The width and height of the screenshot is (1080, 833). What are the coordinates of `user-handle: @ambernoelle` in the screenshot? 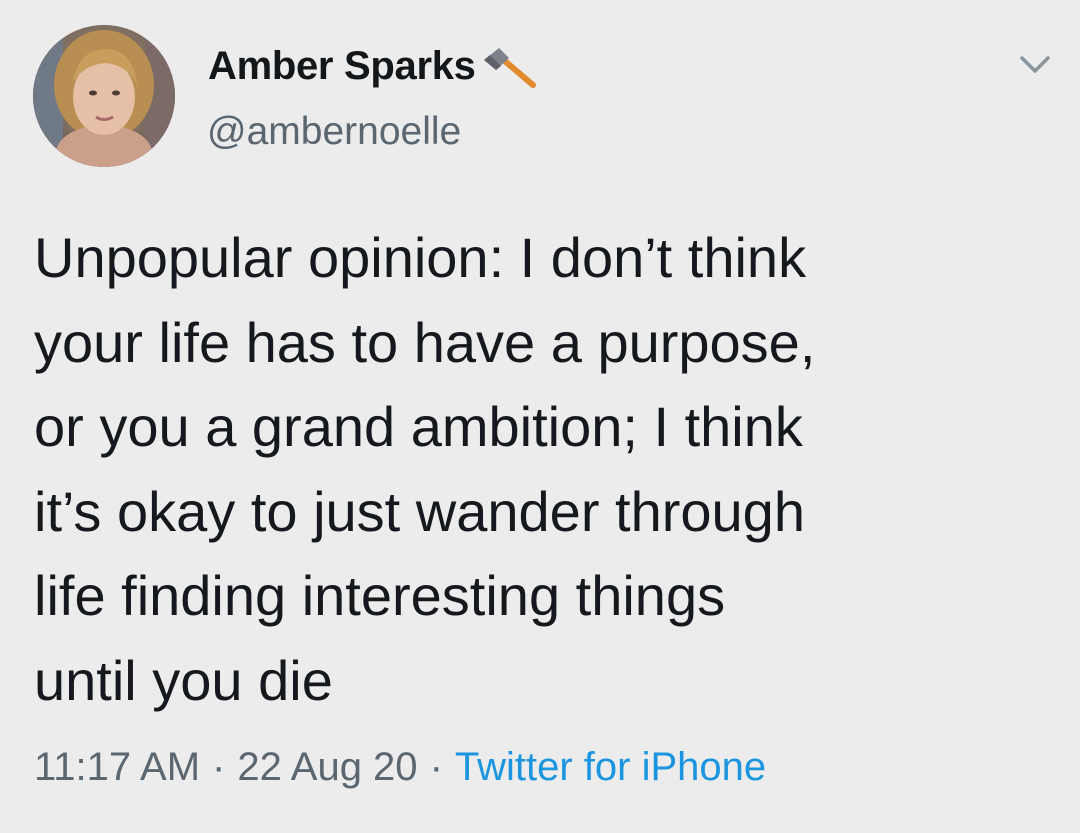 It's located at (334, 132).